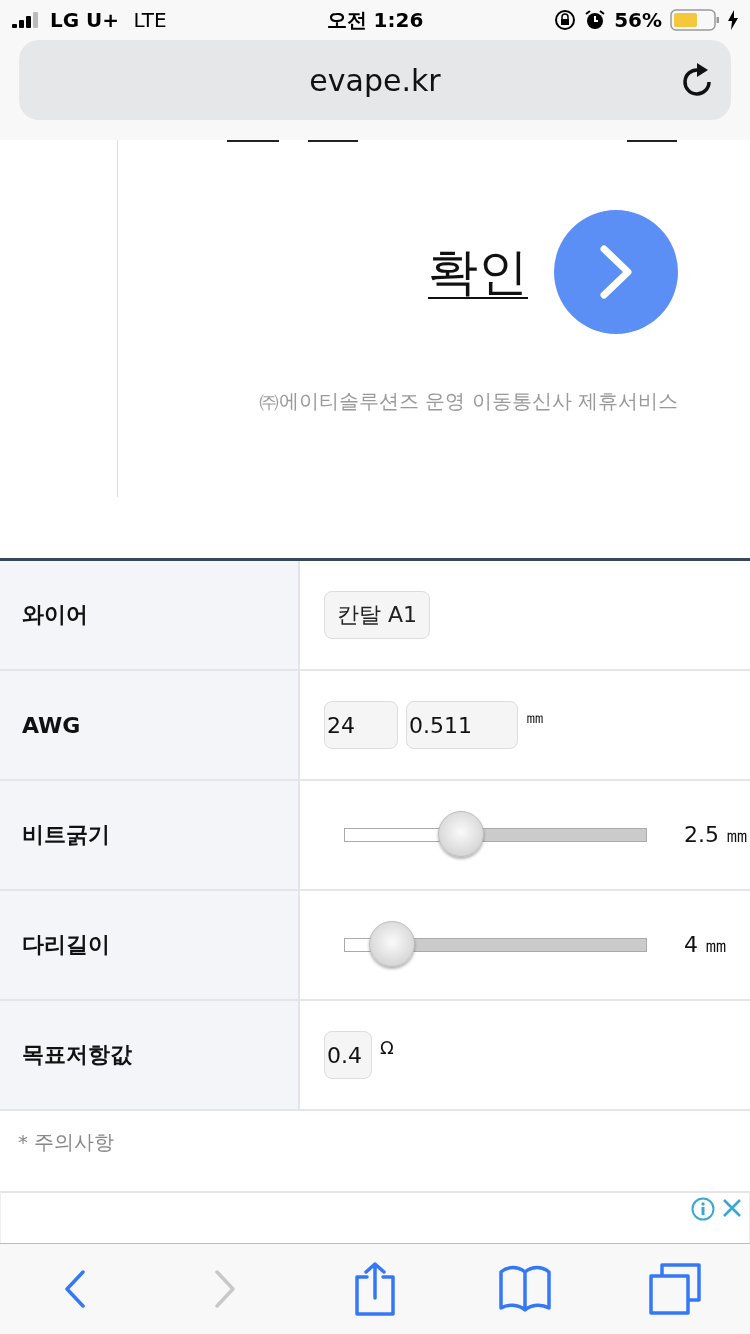  I want to click on alarm-icon, so click(595, 20).